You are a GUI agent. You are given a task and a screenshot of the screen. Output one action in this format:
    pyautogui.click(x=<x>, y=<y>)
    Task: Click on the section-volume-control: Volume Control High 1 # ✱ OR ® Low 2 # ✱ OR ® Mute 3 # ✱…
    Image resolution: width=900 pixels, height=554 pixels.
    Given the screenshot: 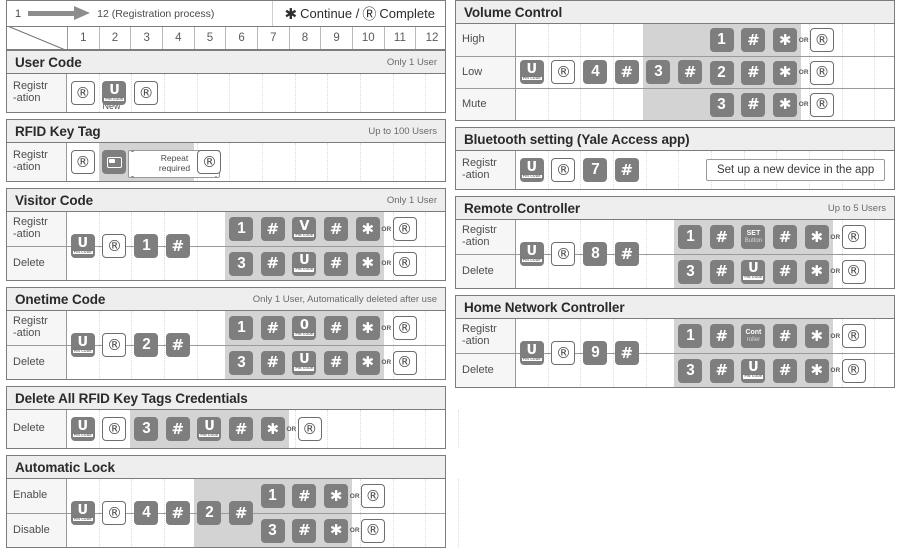 What is the action you would take?
    pyautogui.click(x=675, y=60)
    